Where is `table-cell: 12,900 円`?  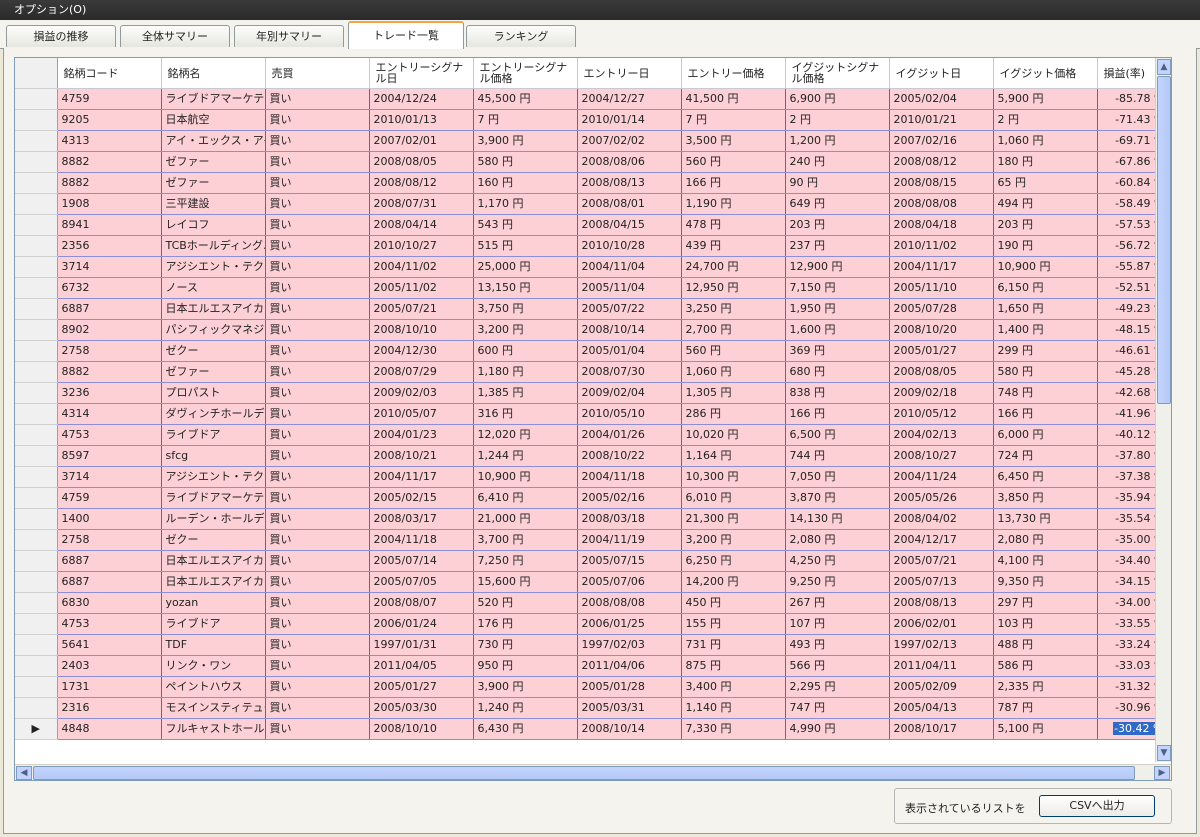
table-cell: 12,900 円 is located at coordinates (837, 267).